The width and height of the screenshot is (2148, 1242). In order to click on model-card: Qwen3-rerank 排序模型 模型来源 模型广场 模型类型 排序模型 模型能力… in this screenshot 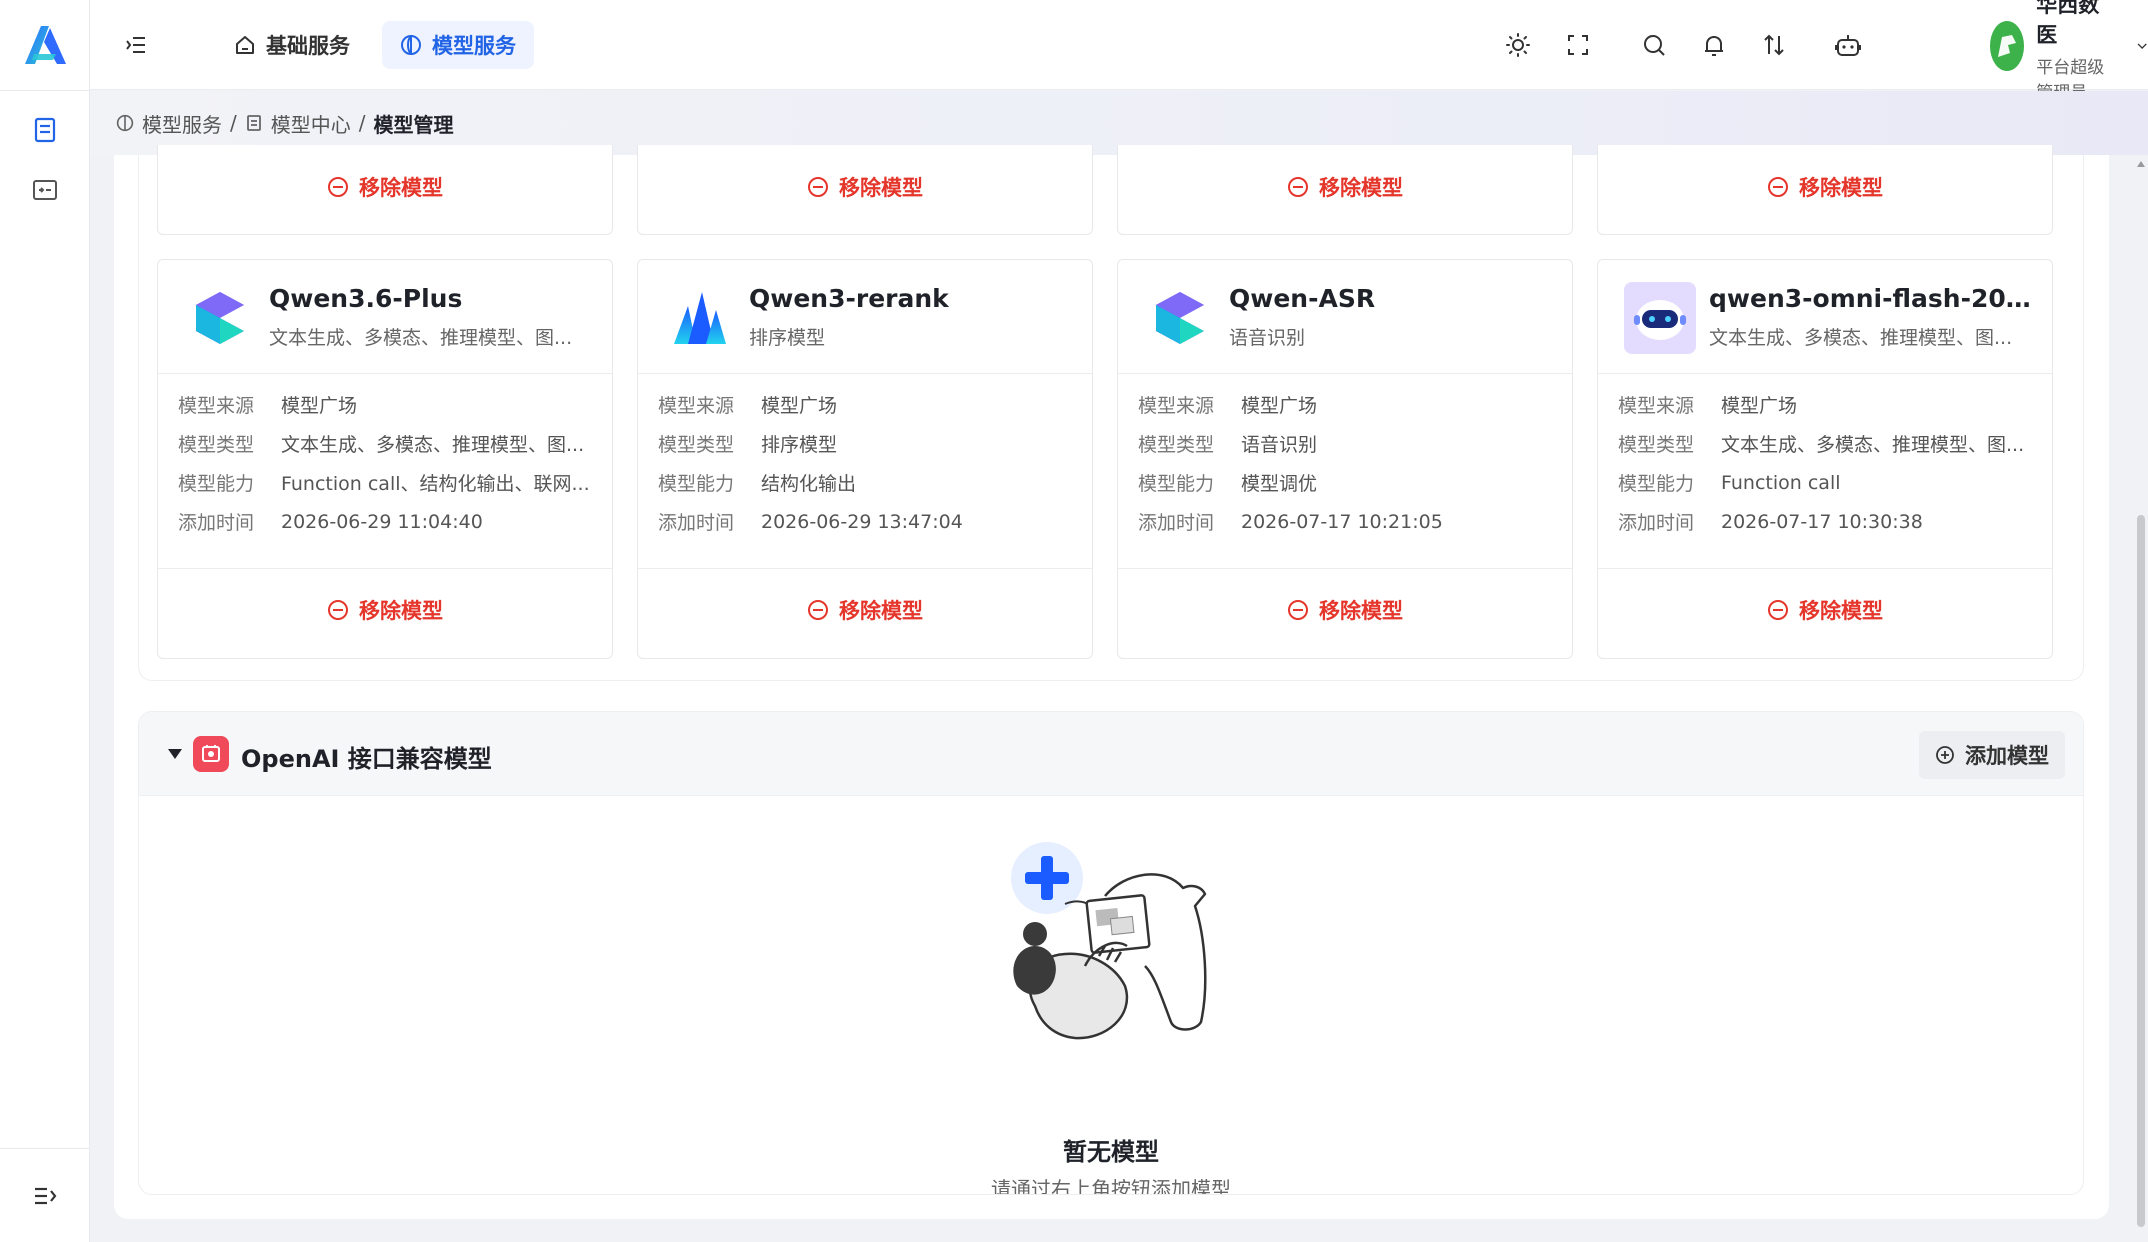, I will do `click(865, 459)`.